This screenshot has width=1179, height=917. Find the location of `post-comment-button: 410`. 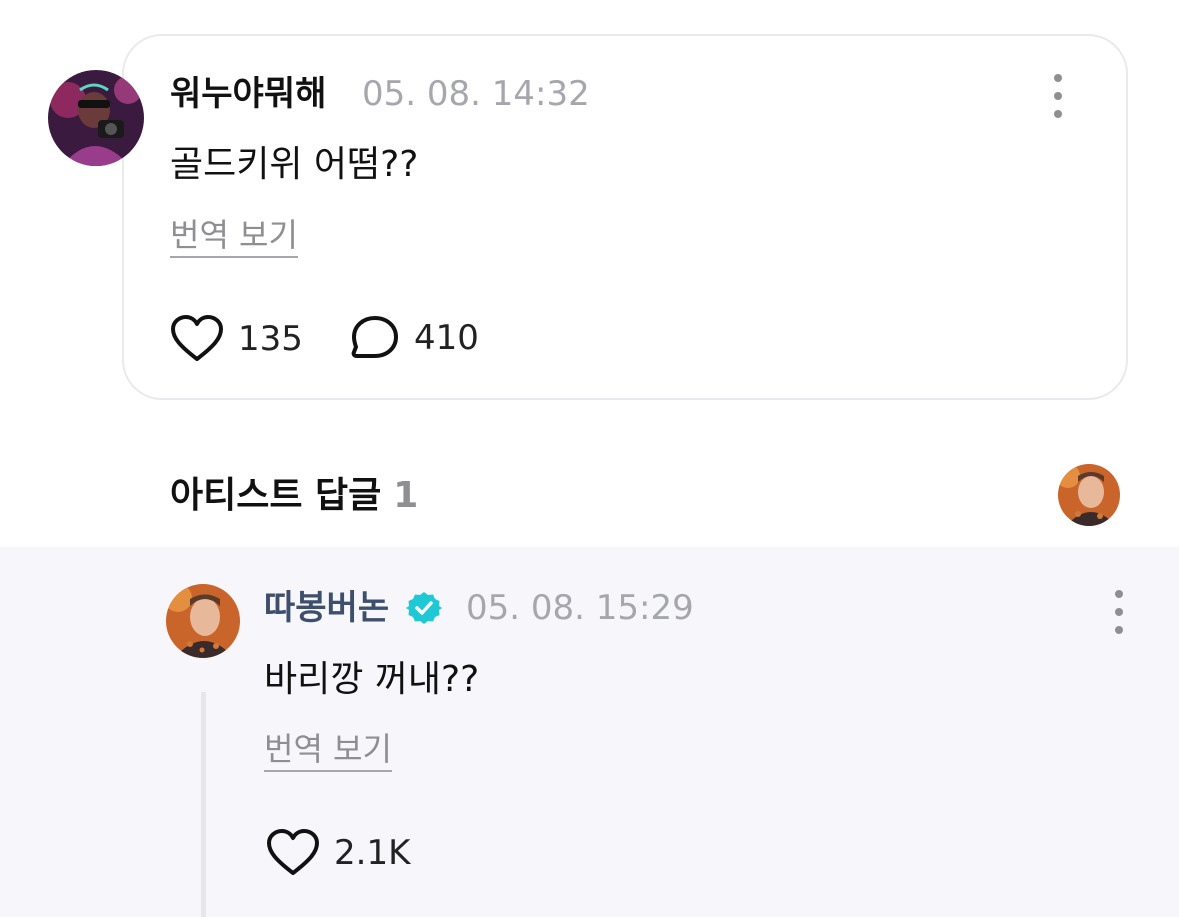

post-comment-button: 410 is located at coordinates (414, 338).